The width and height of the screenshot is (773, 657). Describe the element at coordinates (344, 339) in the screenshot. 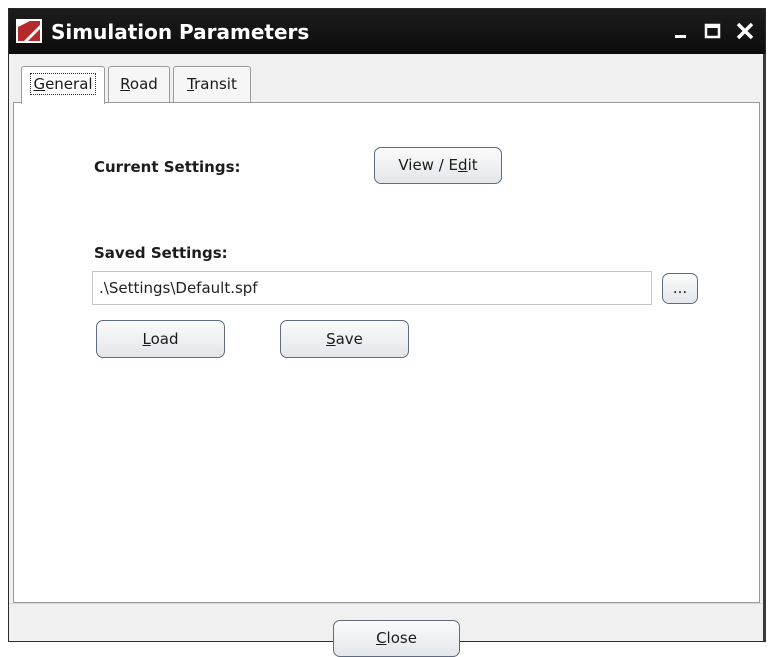

I see `save-button: Save` at that location.